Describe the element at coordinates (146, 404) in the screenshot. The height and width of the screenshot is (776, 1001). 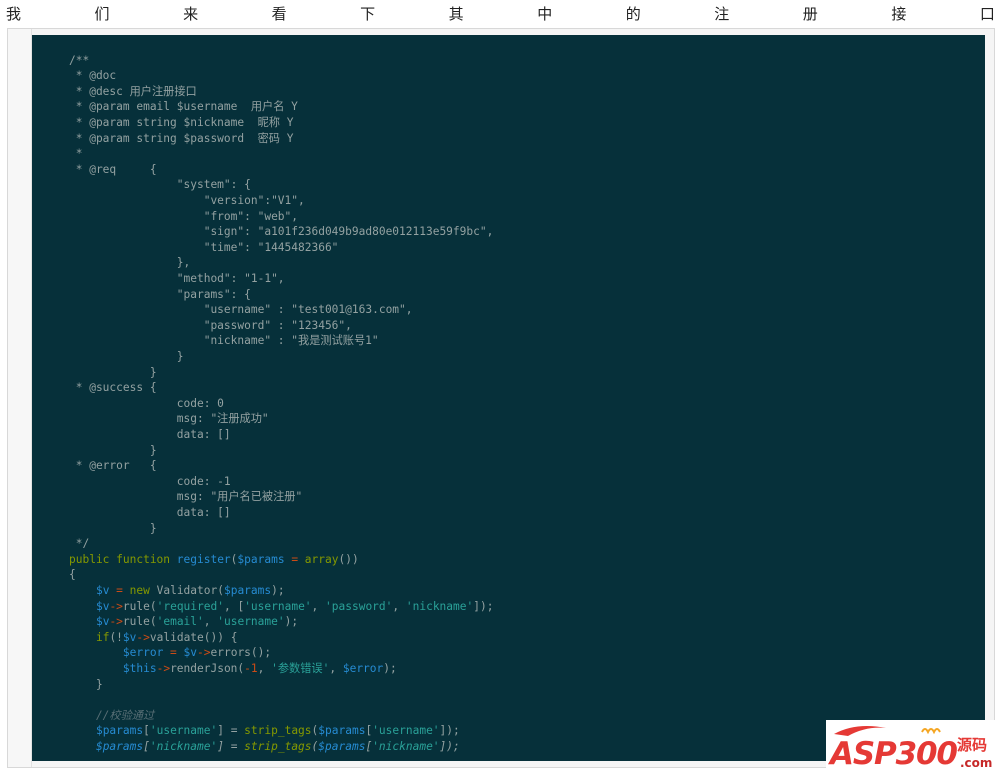
I see `code-text: code: 0` at that location.